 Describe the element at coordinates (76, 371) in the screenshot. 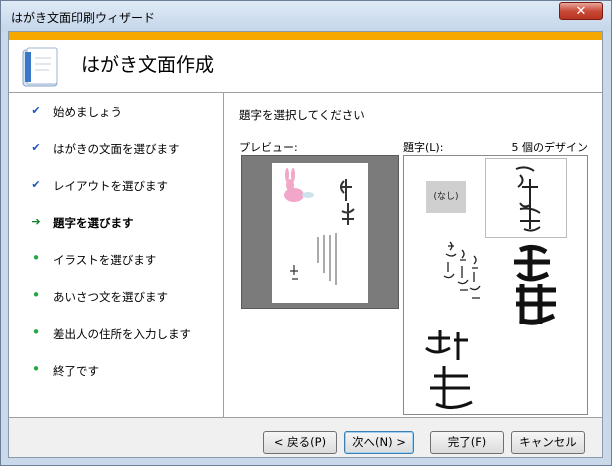

I see `step-label: 終了です` at that location.